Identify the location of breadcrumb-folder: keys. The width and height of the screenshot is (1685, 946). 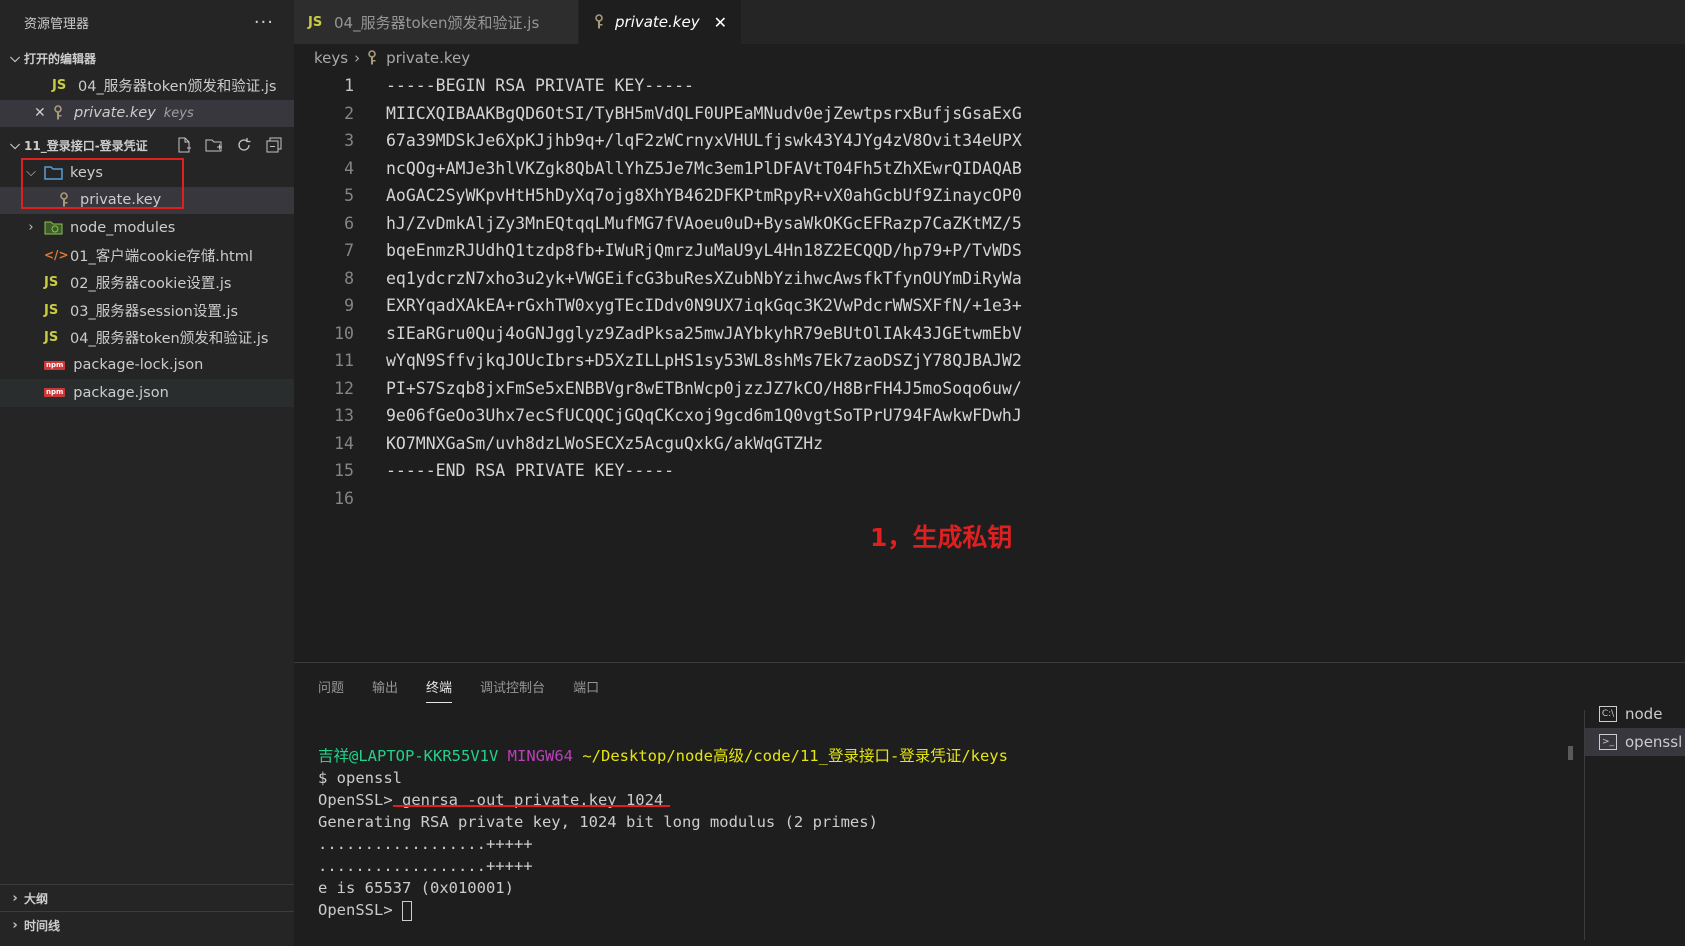
(331, 58).